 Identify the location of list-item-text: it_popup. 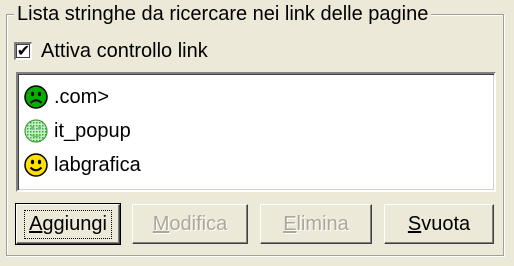
(92, 130).